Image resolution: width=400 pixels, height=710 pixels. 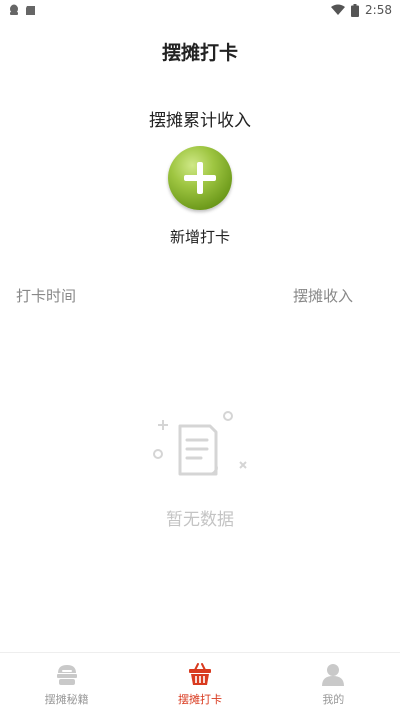 What do you see at coordinates (200, 520) in the screenshot?
I see `empty-state-text: 暂无数据` at bounding box center [200, 520].